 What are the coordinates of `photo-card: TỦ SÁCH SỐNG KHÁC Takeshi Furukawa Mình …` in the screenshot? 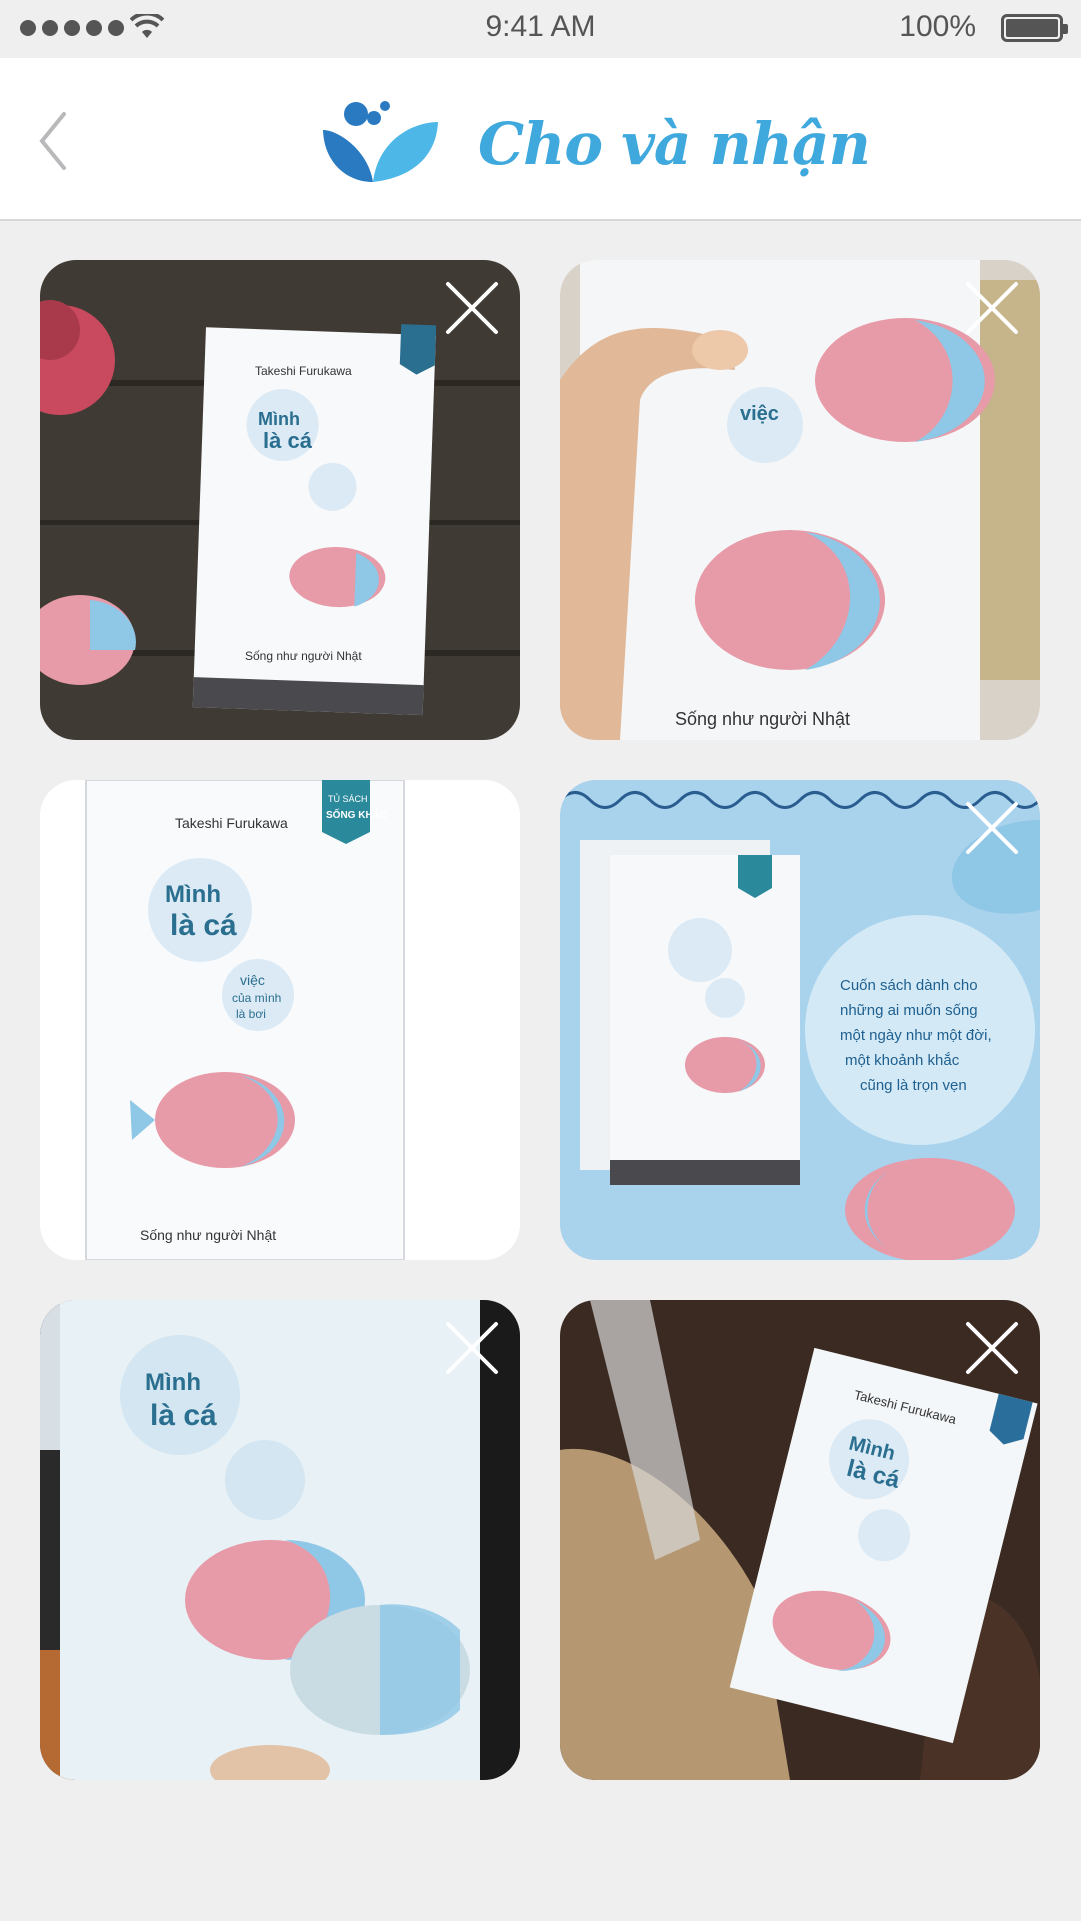 It's located at (280, 1020).